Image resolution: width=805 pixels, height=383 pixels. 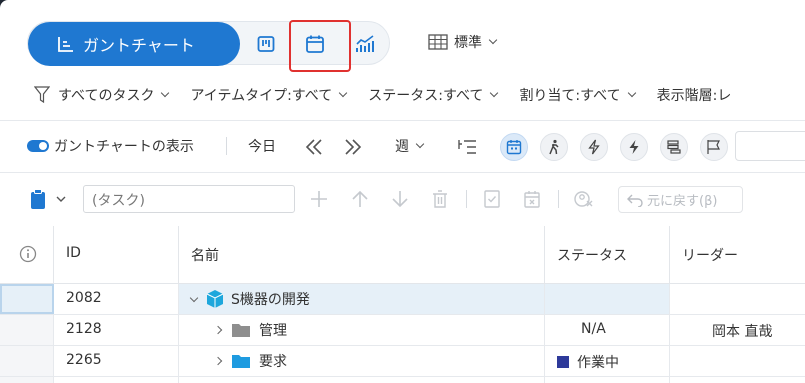 I want to click on filter-all-tasks: すべてのタスク, so click(x=114, y=95).